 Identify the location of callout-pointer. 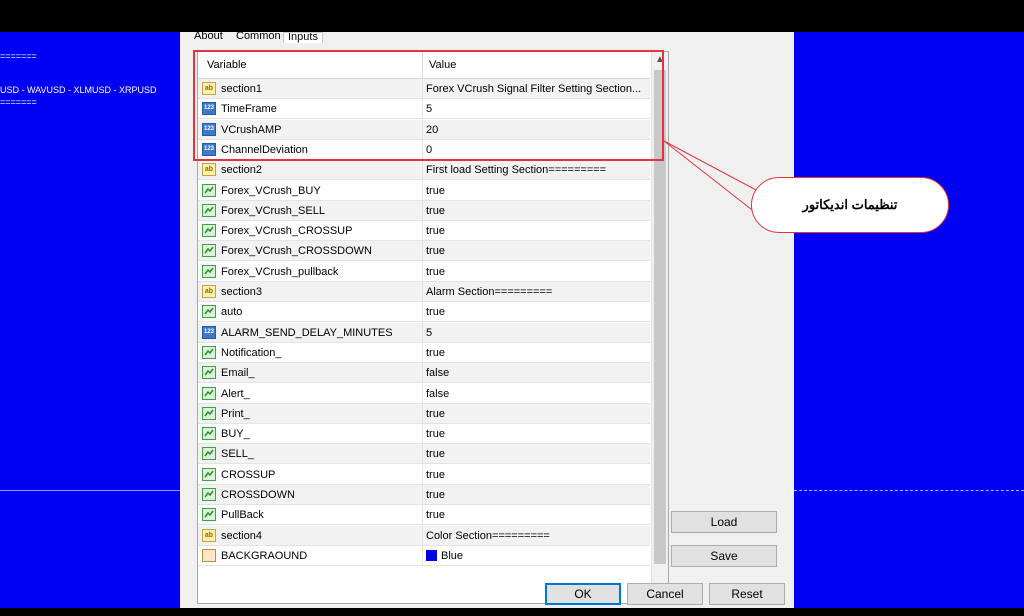
(711, 177).